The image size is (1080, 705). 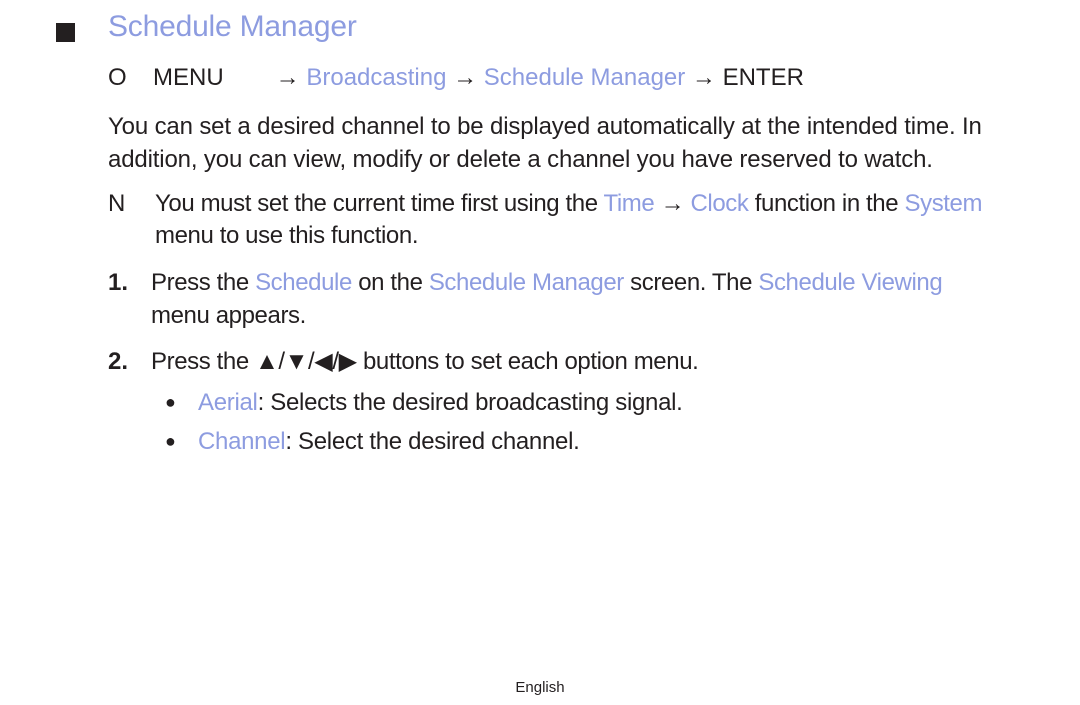 What do you see at coordinates (527, 361) in the screenshot?
I see `step-text-part: buttons to set each option menu.` at bounding box center [527, 361].